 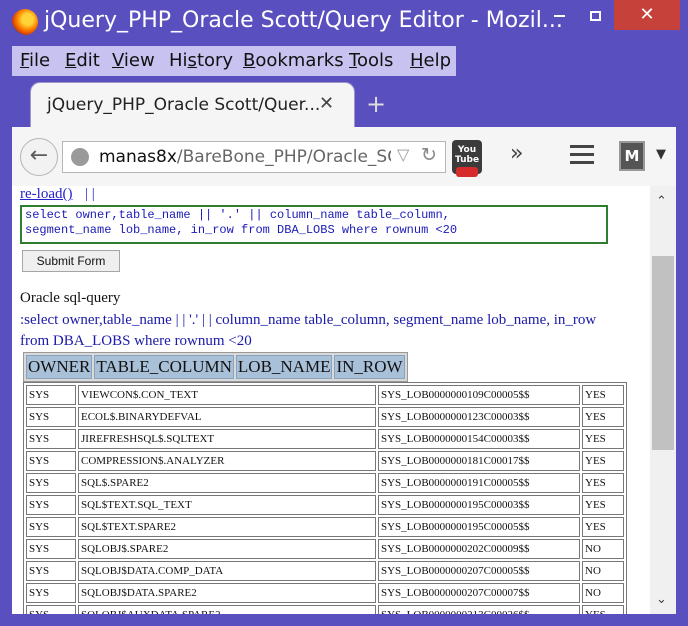 What do you see at coordinates (369, 367) in the screenshot?
I see `column-header-in-row: IN_ROW` at bounding box center [369, 367].